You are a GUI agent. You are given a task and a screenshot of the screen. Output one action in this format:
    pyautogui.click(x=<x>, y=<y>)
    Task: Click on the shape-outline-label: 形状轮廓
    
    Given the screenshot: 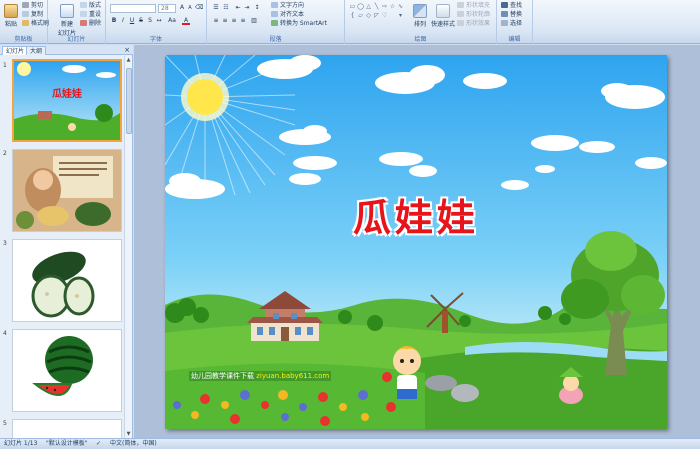 What is the action you would take?
    pyautogui.click(x=478, y=14)
    